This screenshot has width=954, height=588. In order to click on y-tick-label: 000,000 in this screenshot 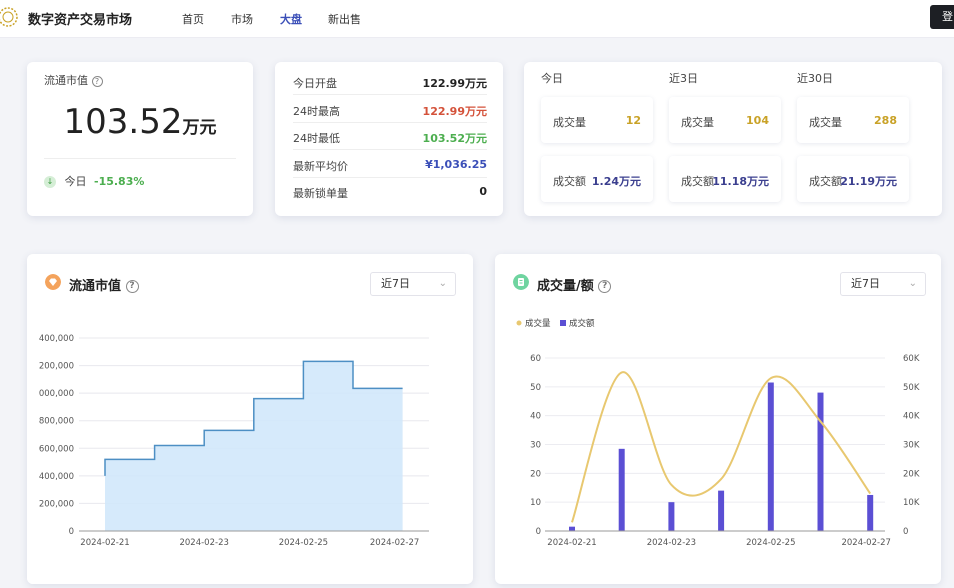, I will do `click(56, 394)`.